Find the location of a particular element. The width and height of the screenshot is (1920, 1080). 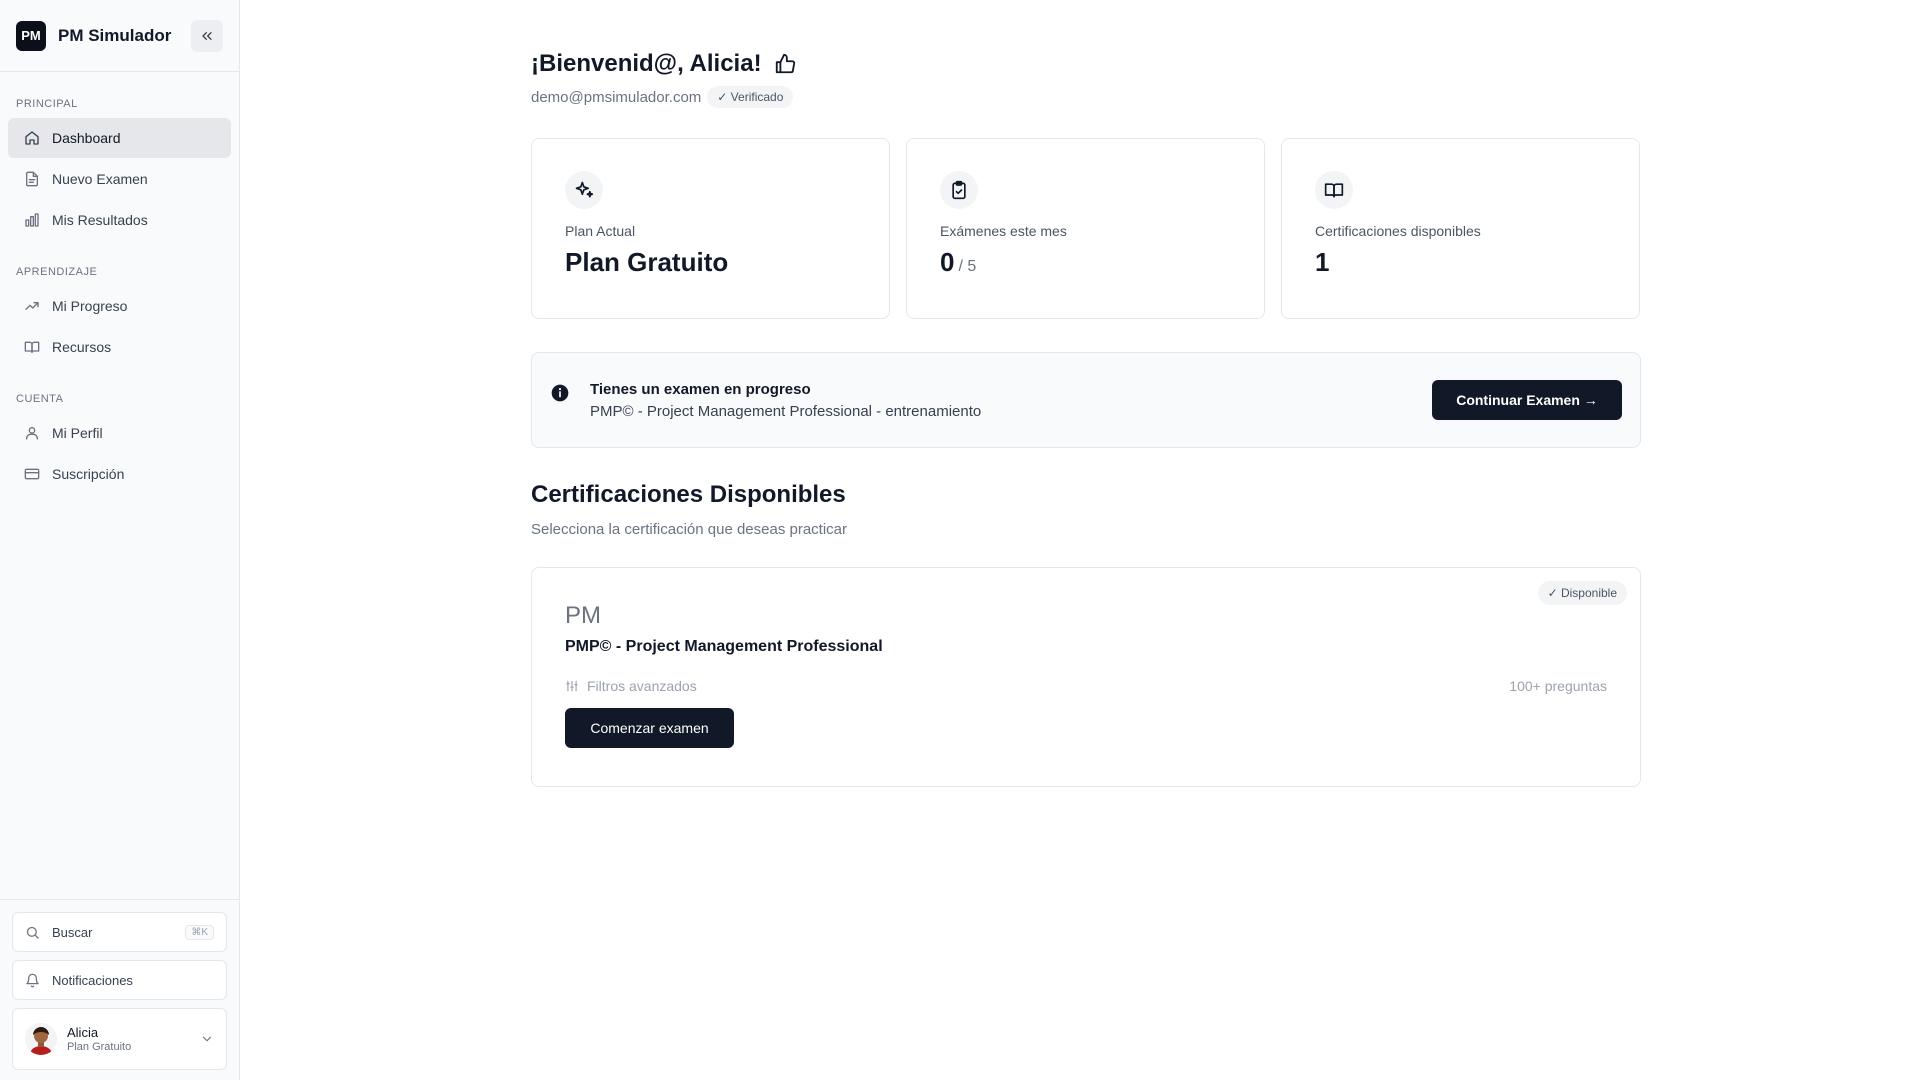

info-icon is located at coordinates (560, 393).